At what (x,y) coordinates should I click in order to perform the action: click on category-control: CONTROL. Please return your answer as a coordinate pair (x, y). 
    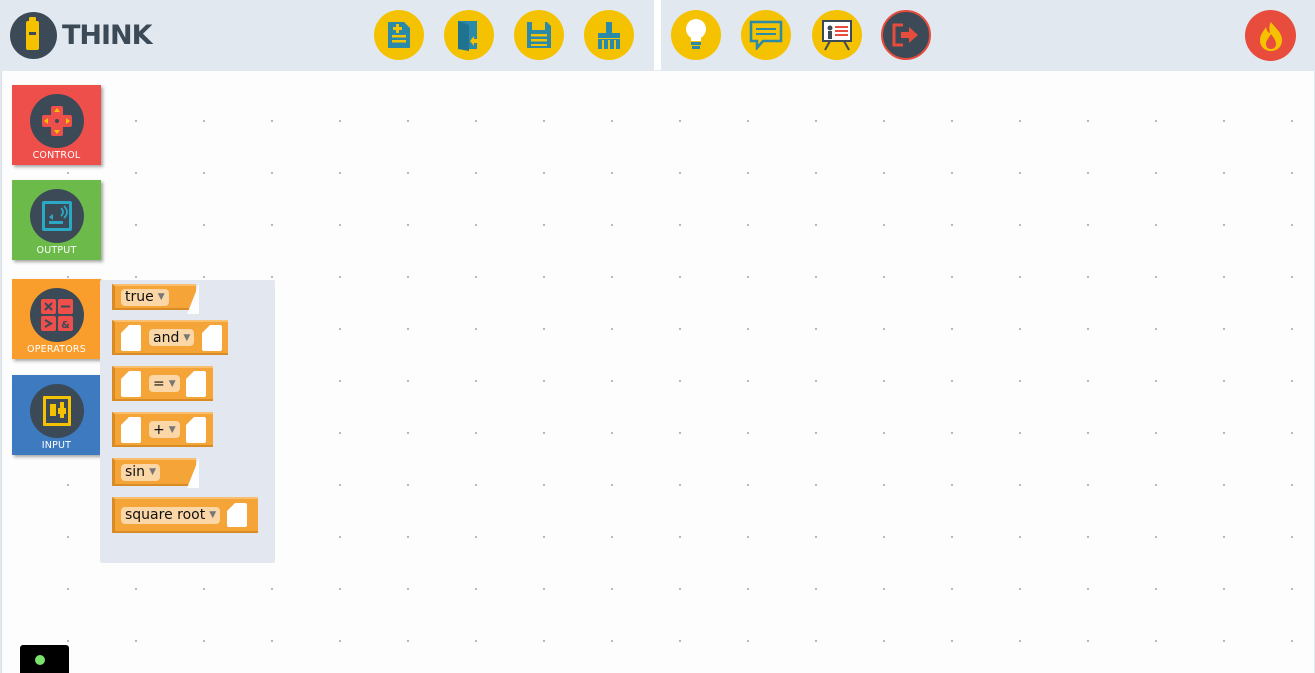
    Looking at the image, I should click on (56, 125).